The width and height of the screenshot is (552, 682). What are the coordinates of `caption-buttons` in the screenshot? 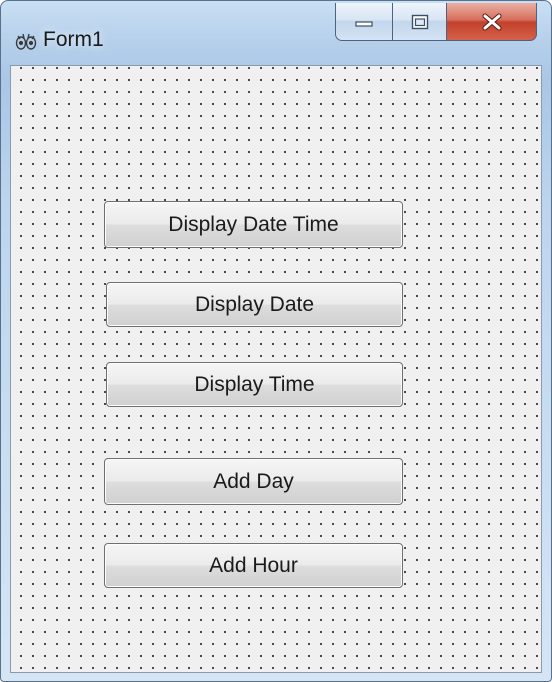 It's located at (436, 23).